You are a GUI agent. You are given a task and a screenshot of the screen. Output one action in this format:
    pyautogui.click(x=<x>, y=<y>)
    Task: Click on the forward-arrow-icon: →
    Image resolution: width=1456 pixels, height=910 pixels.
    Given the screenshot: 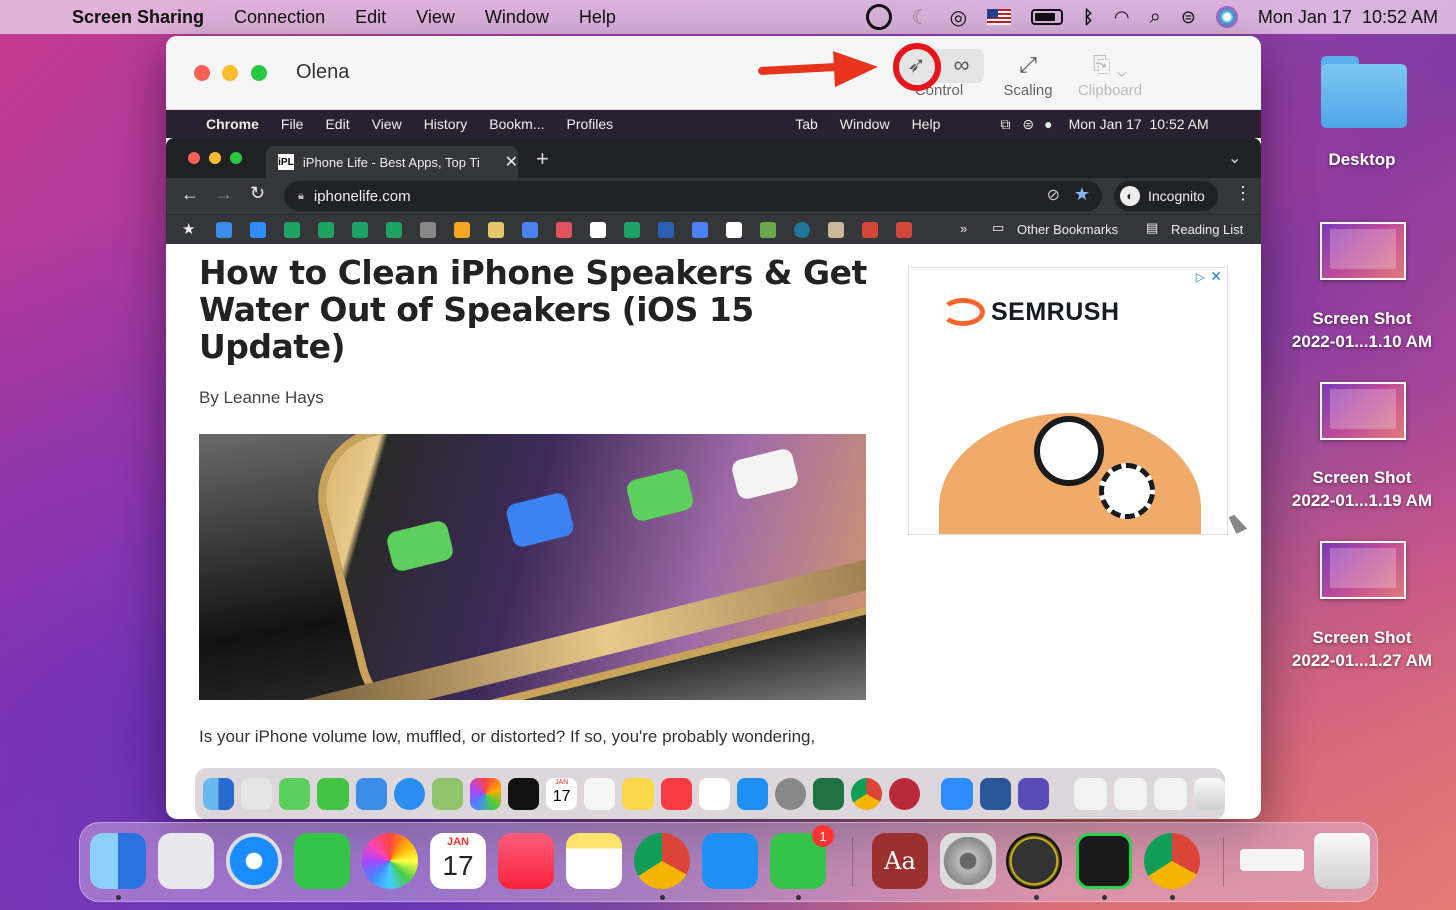 What is the action you would take?
    pyautogui.click(x=224, y=194)
    